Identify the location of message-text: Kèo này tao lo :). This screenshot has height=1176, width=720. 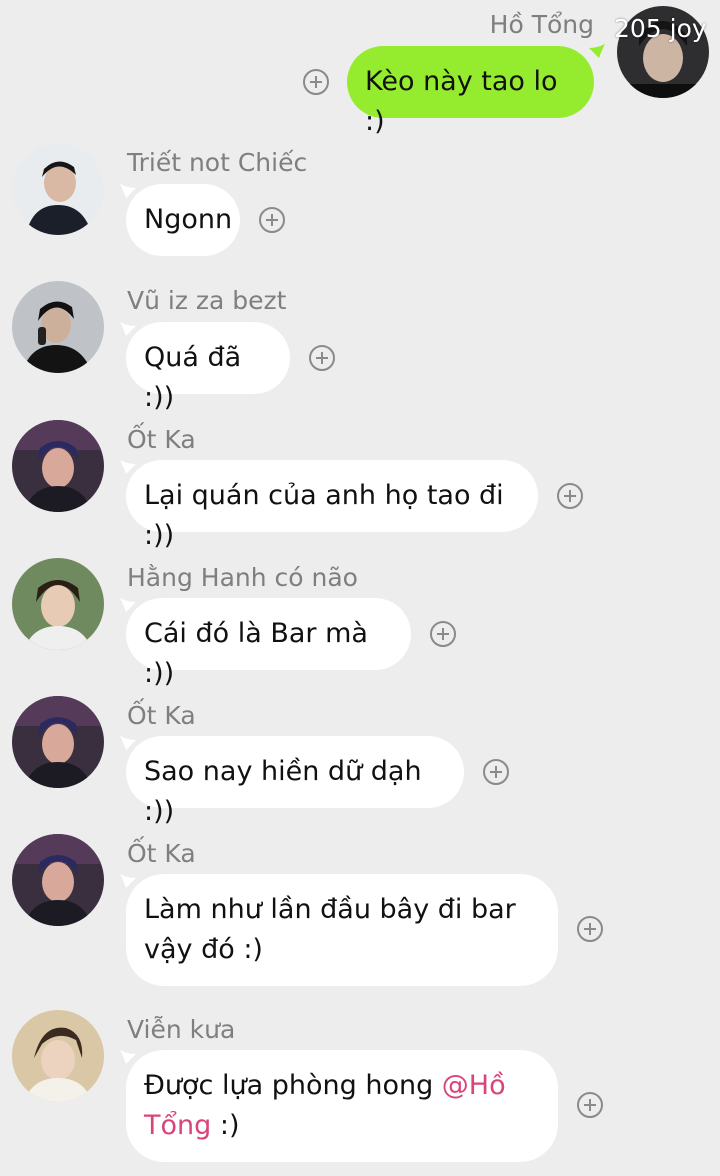
(461, 101).